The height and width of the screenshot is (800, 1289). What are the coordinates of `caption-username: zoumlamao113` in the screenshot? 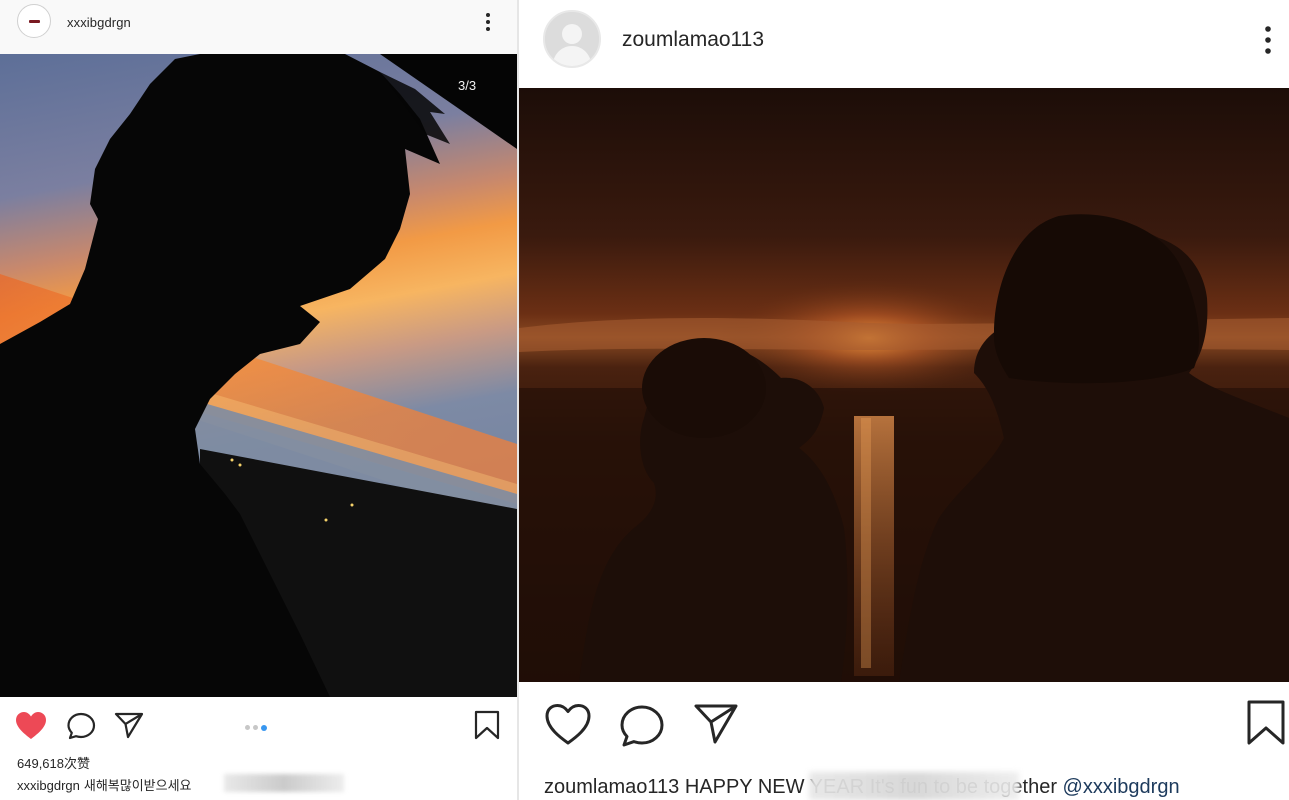 It's located at (611, 787).